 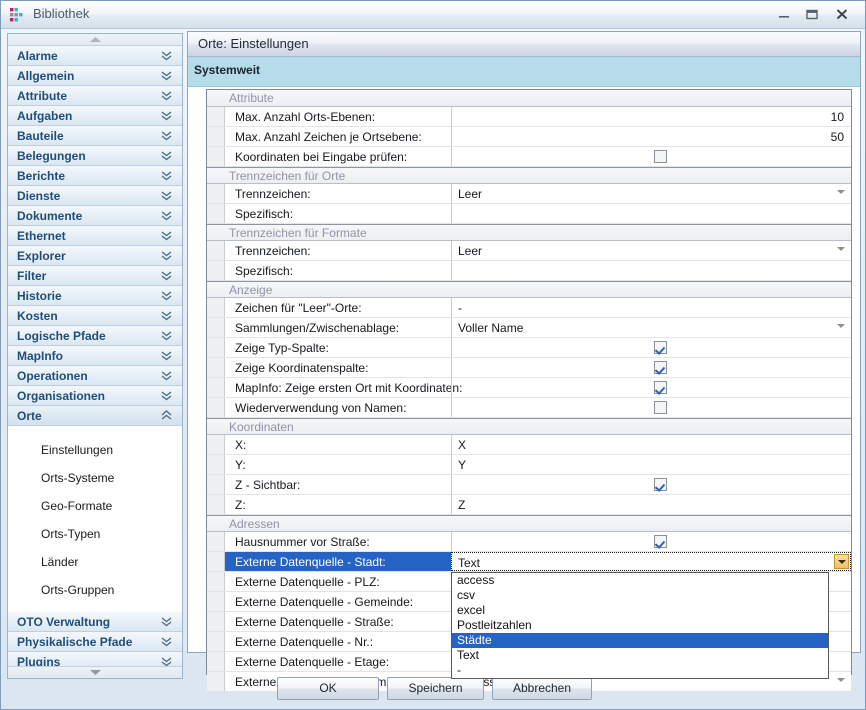 What do you see at coordinates (95, 450) in the screenshot?
I see `sidebar-item-einstellungen: Einstellungen` at bounding box center [95, 450].